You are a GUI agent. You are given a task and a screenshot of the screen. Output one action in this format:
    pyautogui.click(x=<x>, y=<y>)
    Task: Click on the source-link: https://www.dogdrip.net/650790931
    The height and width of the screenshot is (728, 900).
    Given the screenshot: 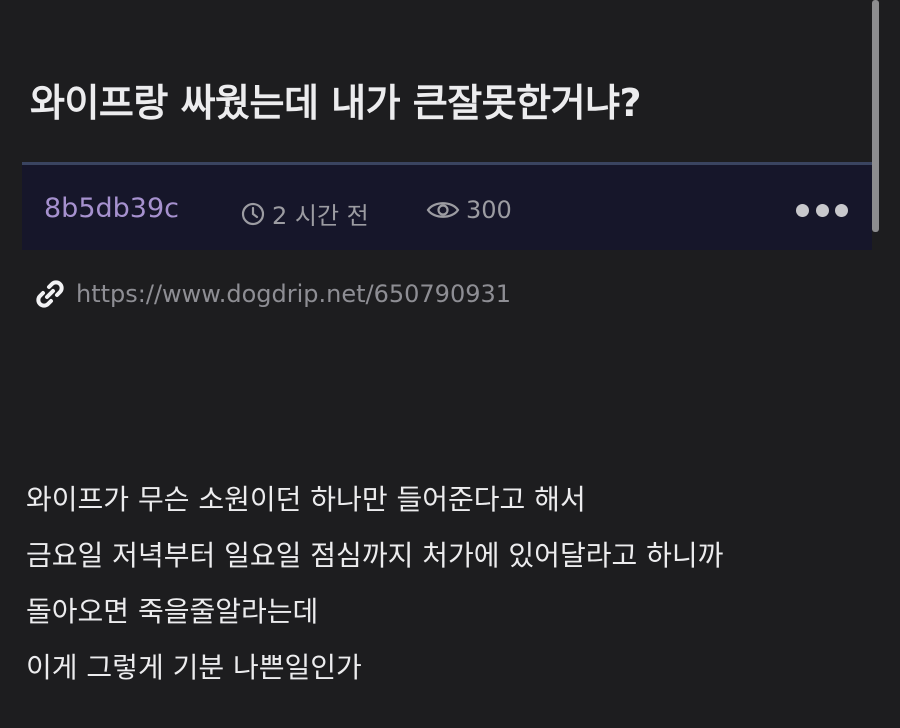 What is the action you would take?
    pyautogui.click(x=272, y=294)
    